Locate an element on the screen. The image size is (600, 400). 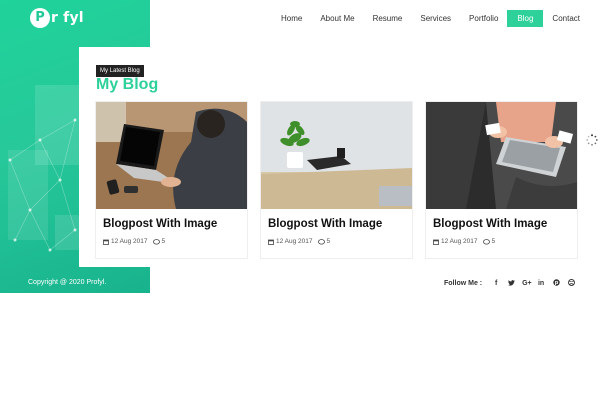
nav-contact: Contact is located at coordinates (566, 18).